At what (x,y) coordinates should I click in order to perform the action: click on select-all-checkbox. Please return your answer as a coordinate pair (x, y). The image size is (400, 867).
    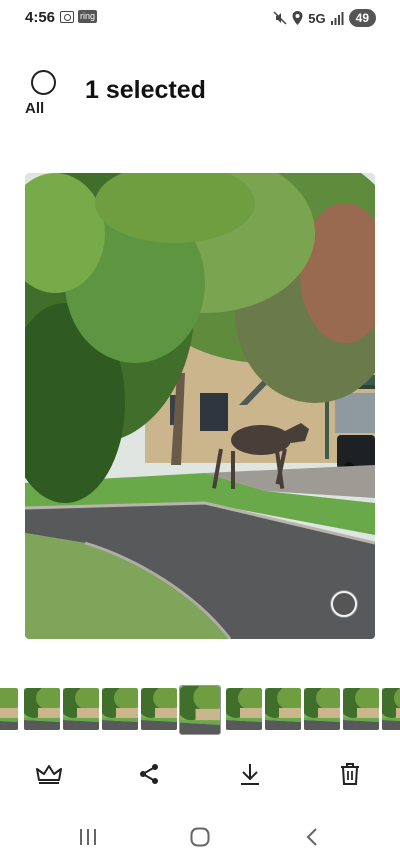
    Looking at the image, I should click on (43, 82).